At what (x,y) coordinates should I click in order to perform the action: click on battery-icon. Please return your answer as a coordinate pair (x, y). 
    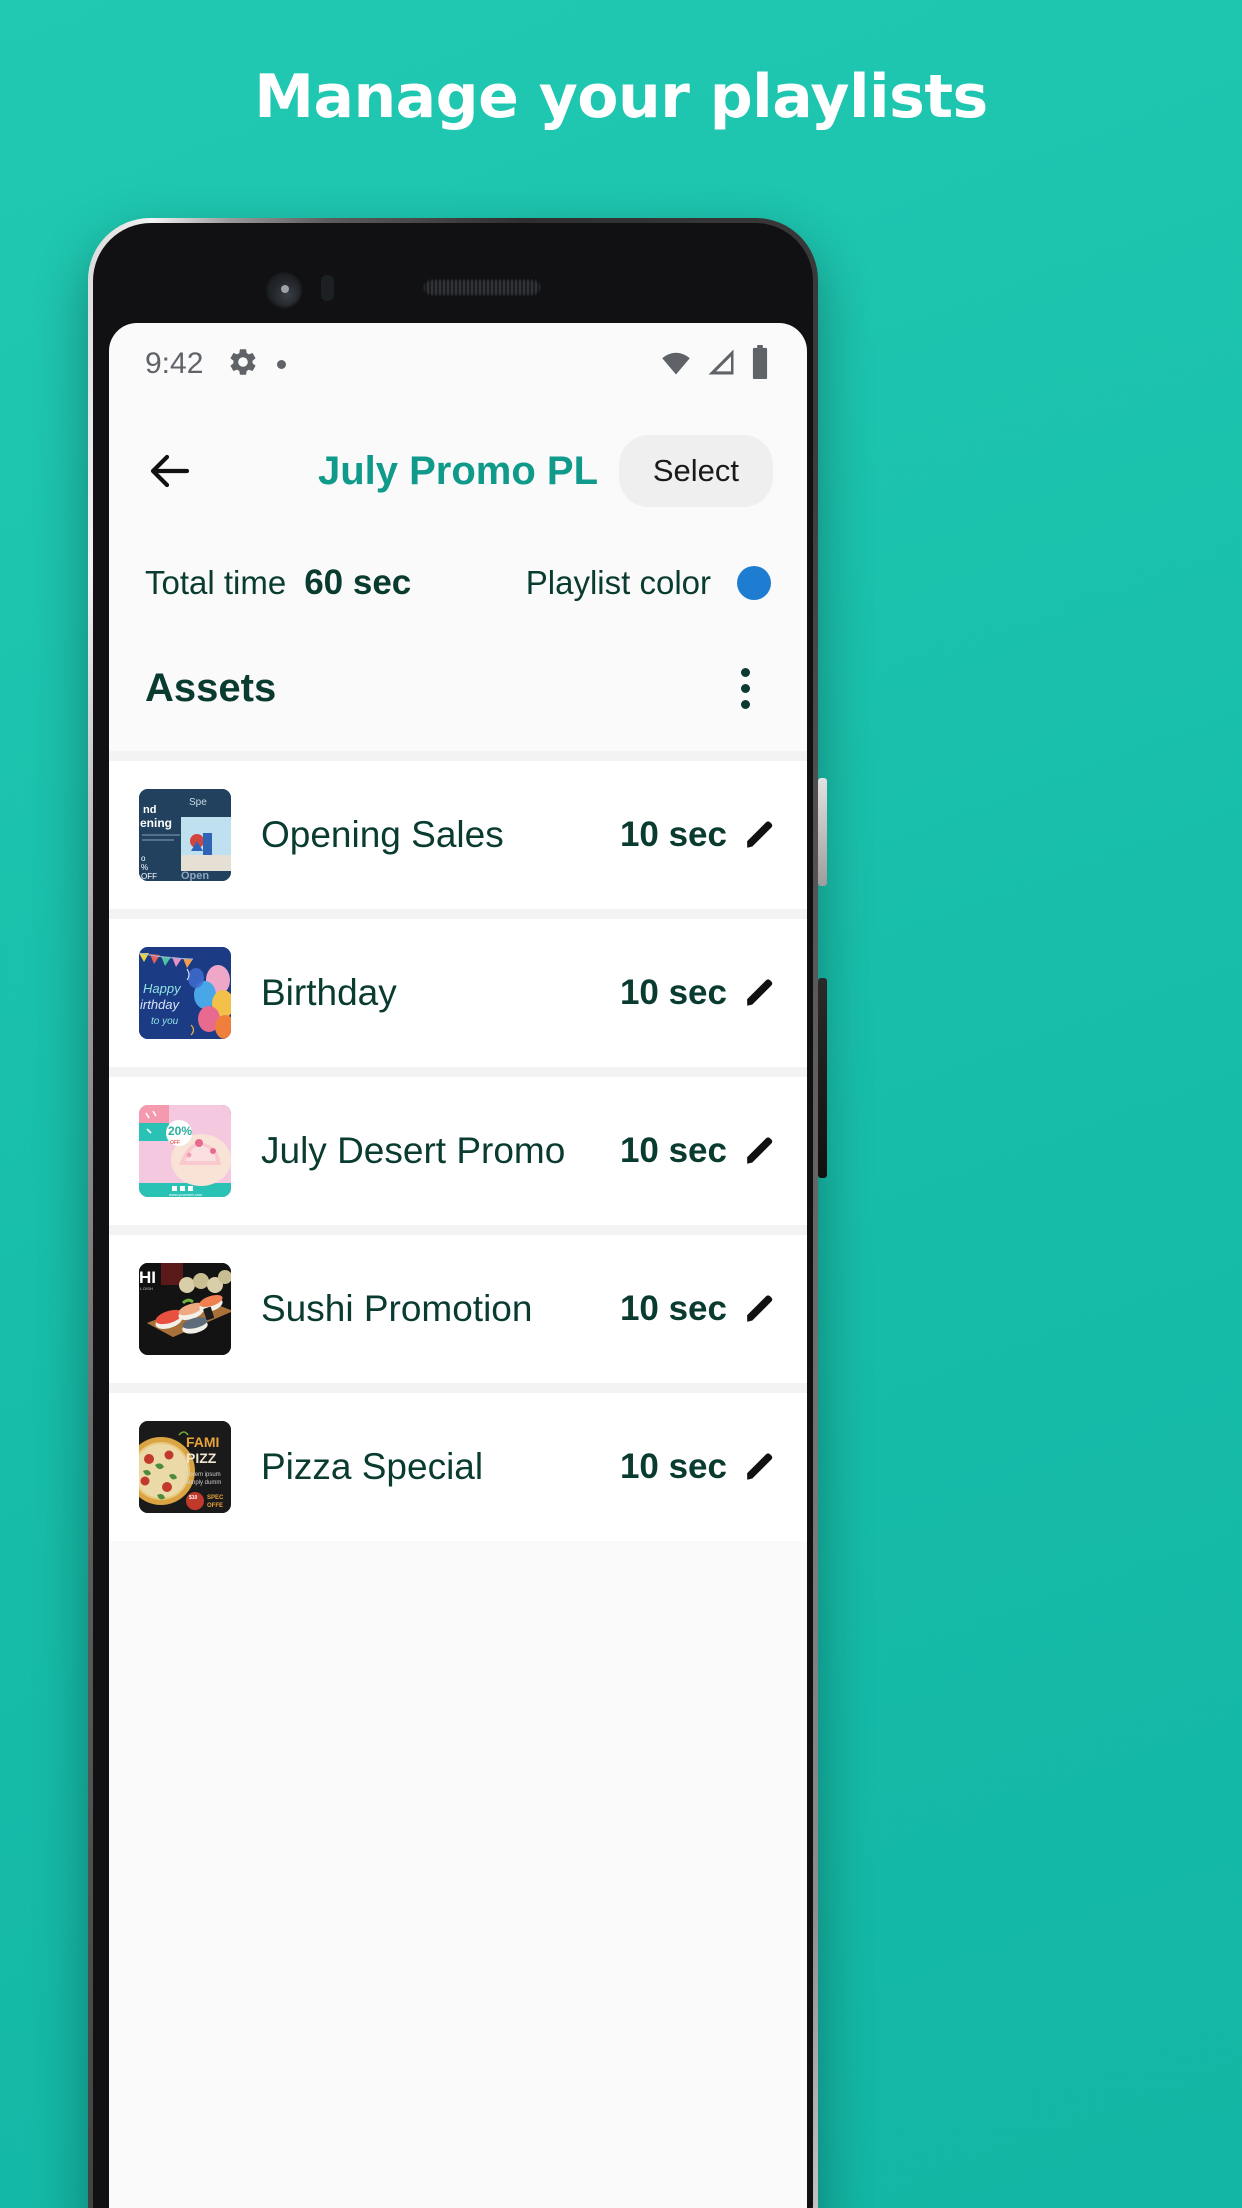
    Looking at the image, I should click on (760, 364).